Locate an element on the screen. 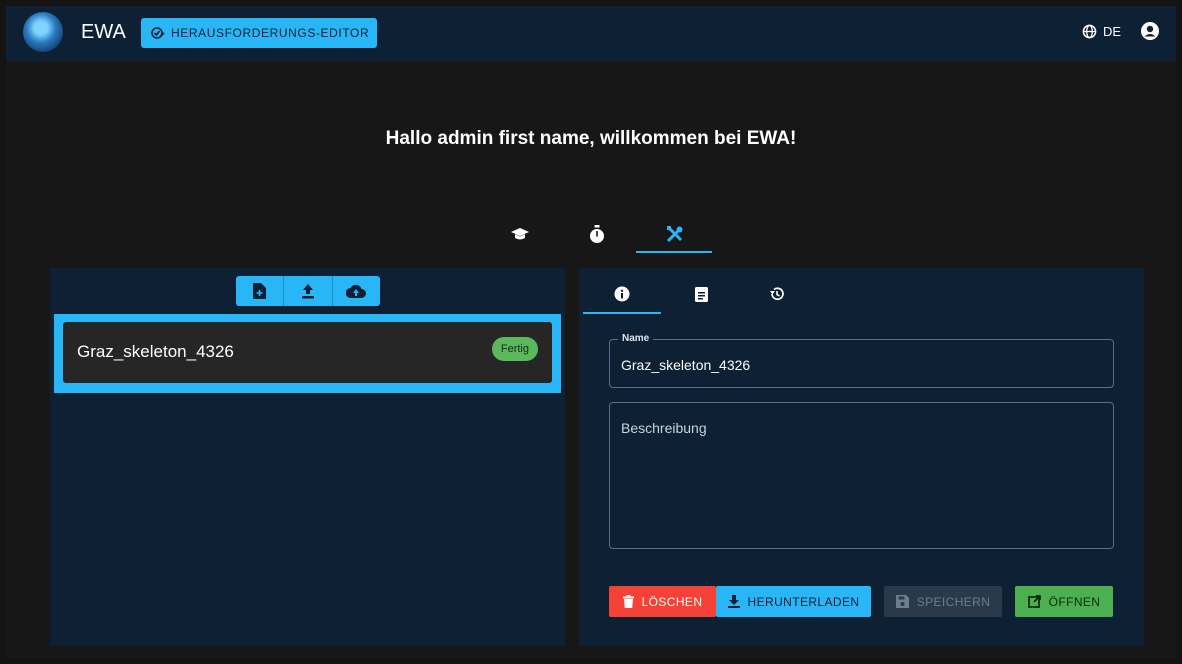 This screenshot has width=1182, height=664. tab-history is located at coordinates (777, 294).